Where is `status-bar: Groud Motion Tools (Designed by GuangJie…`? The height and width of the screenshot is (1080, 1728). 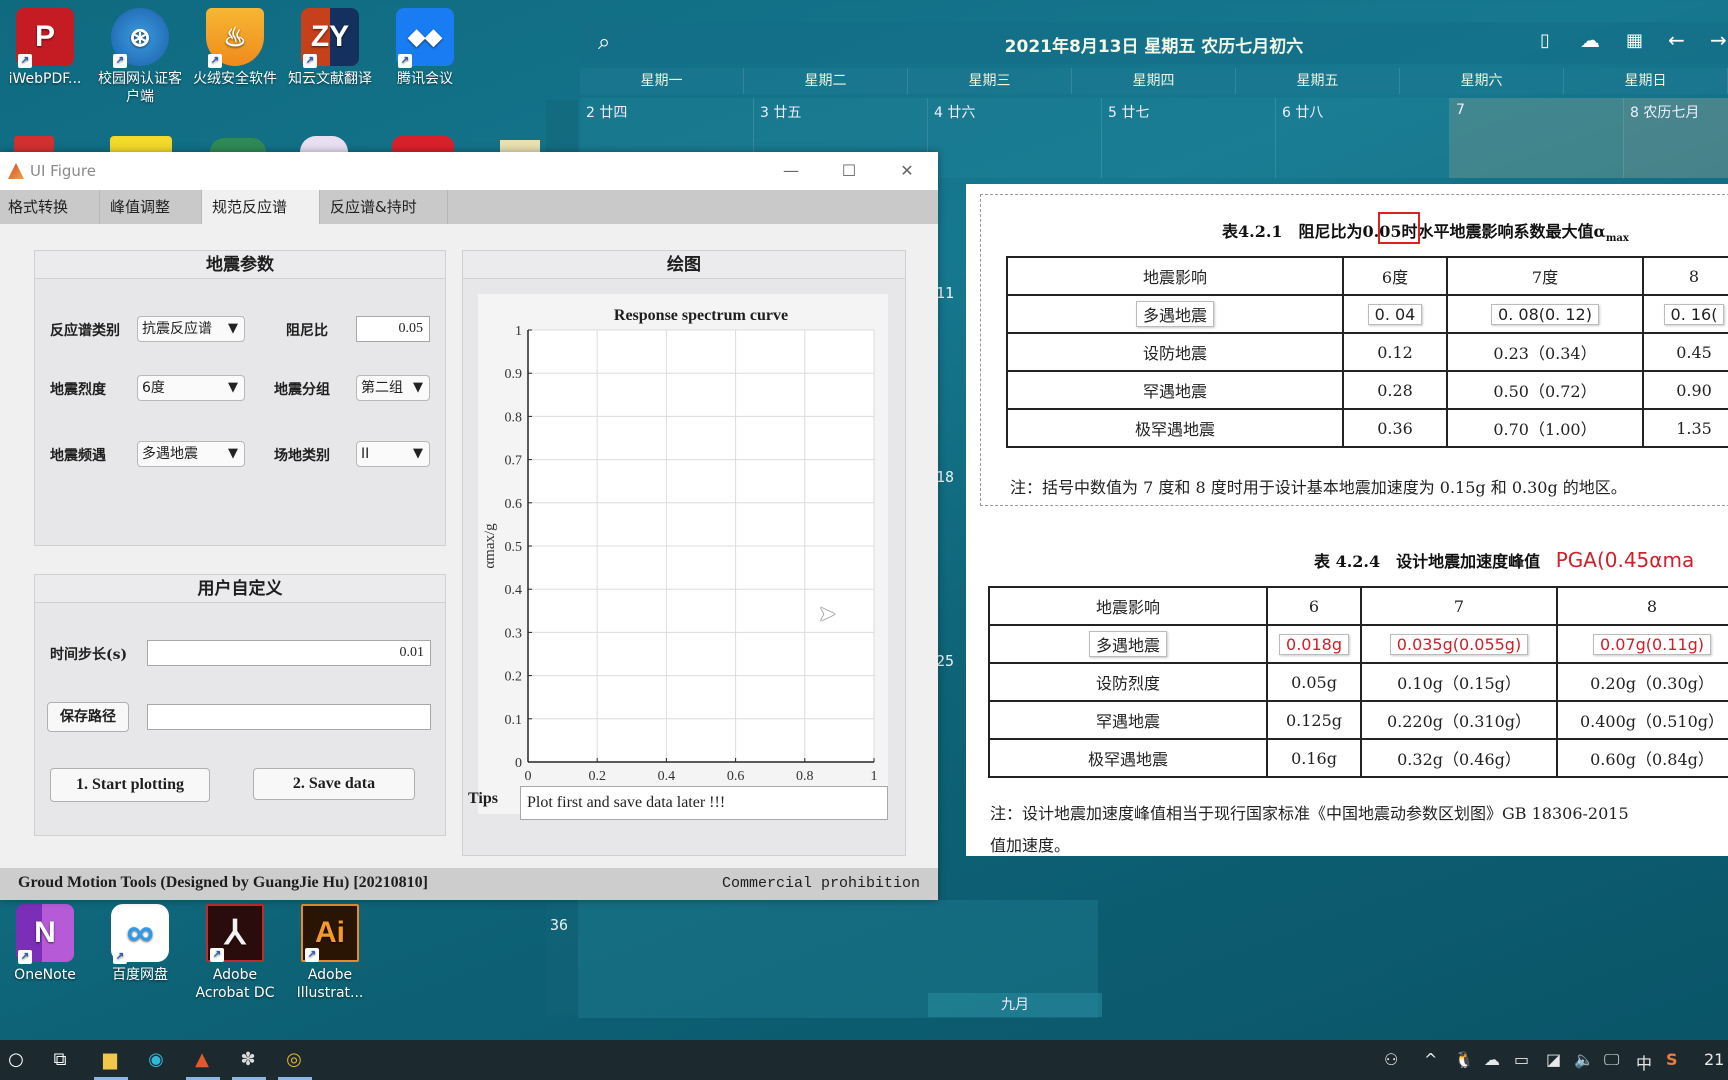
status-bar: Groud Motion Tools (Designed by GuangJie… is located at coordinates (469, 884).